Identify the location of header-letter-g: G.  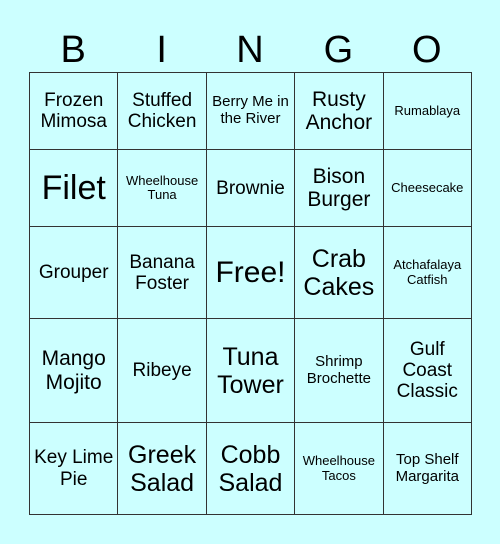
(338, 50).